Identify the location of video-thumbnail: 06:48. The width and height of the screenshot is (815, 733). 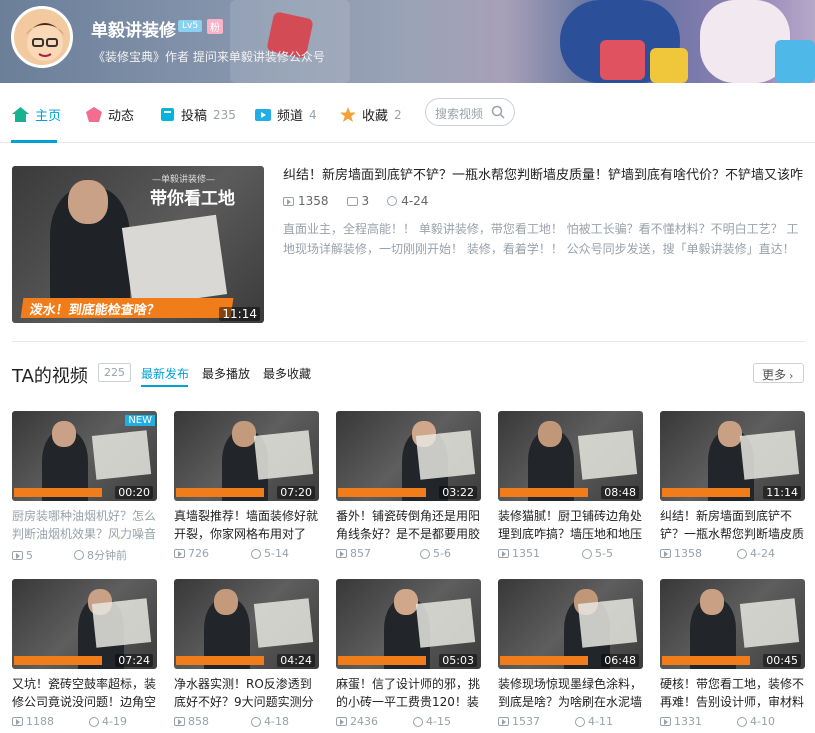
(570, 624).